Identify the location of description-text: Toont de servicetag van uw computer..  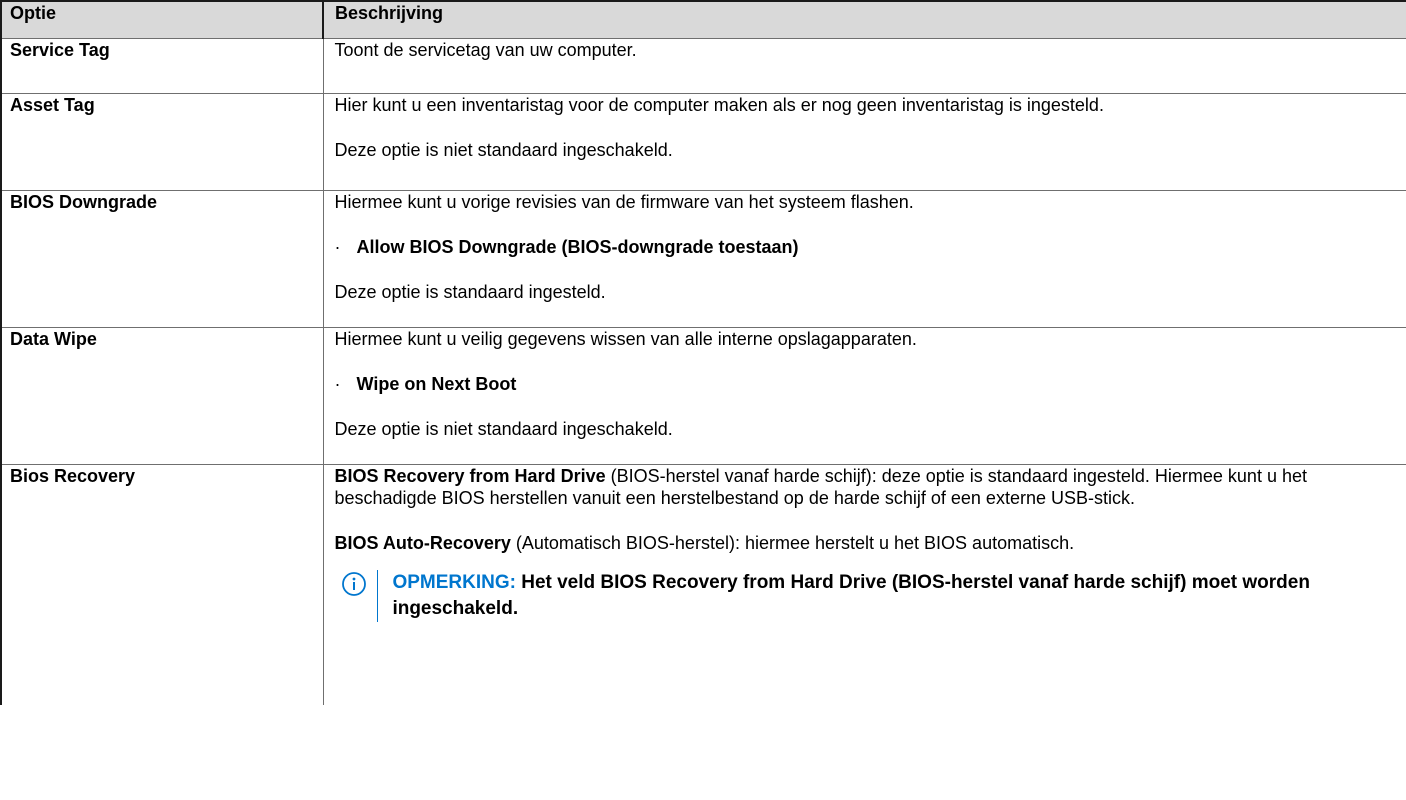
(485, 50).